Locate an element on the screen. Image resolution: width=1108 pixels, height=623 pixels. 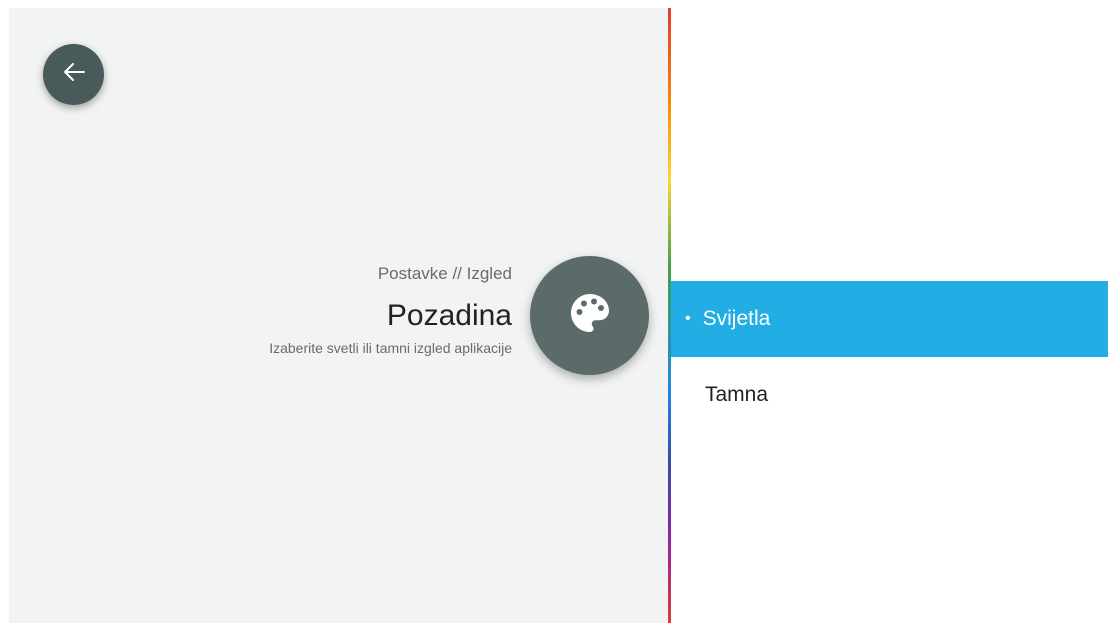
option-dark: Tamna is located at coordinates (889, 395).